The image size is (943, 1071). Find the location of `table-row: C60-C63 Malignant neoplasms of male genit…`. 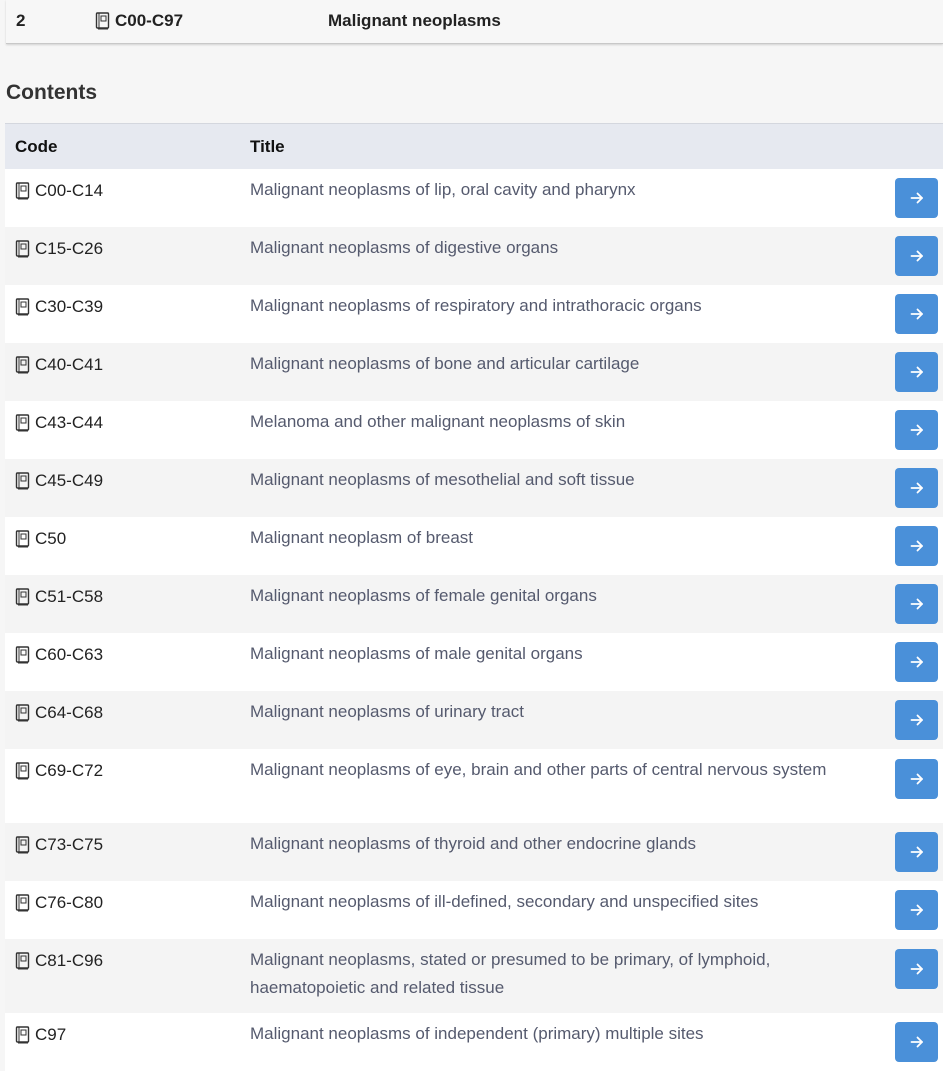

table-row: C60-C63 Malignant neoplasms of male genit… is located at coordinates (474, 662).